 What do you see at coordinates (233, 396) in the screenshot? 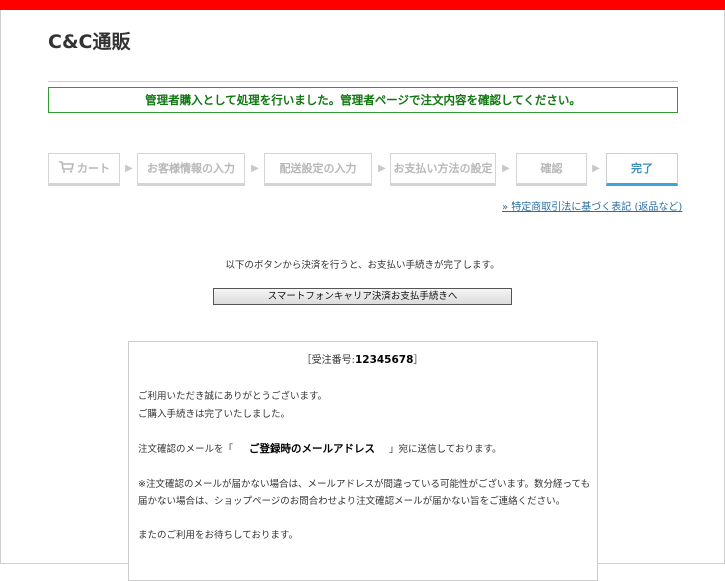
I see `thanks-line-1: ご利用いただき誠にありがとうございます。` at bounding box center [233, 396].